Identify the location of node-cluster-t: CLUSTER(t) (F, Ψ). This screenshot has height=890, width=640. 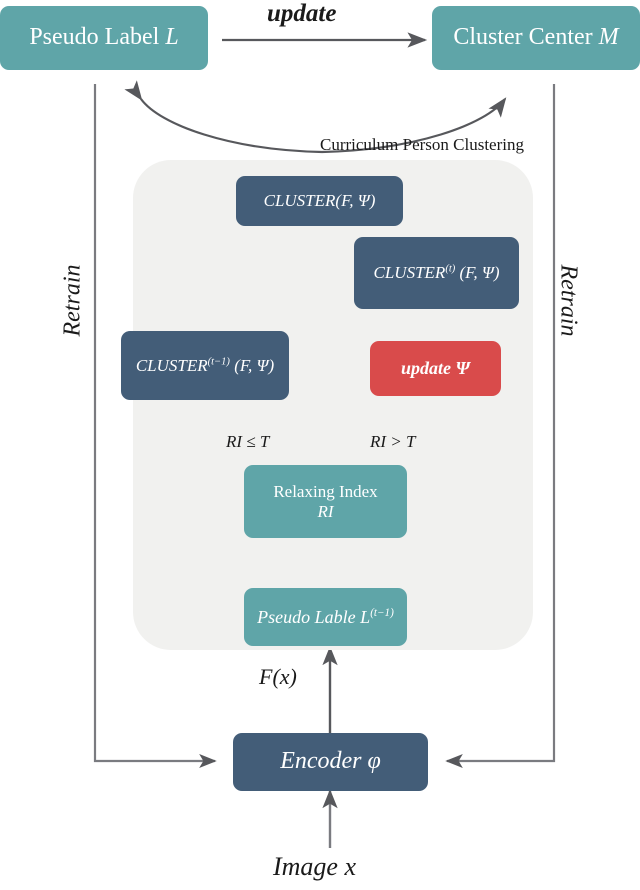
(436, 273).